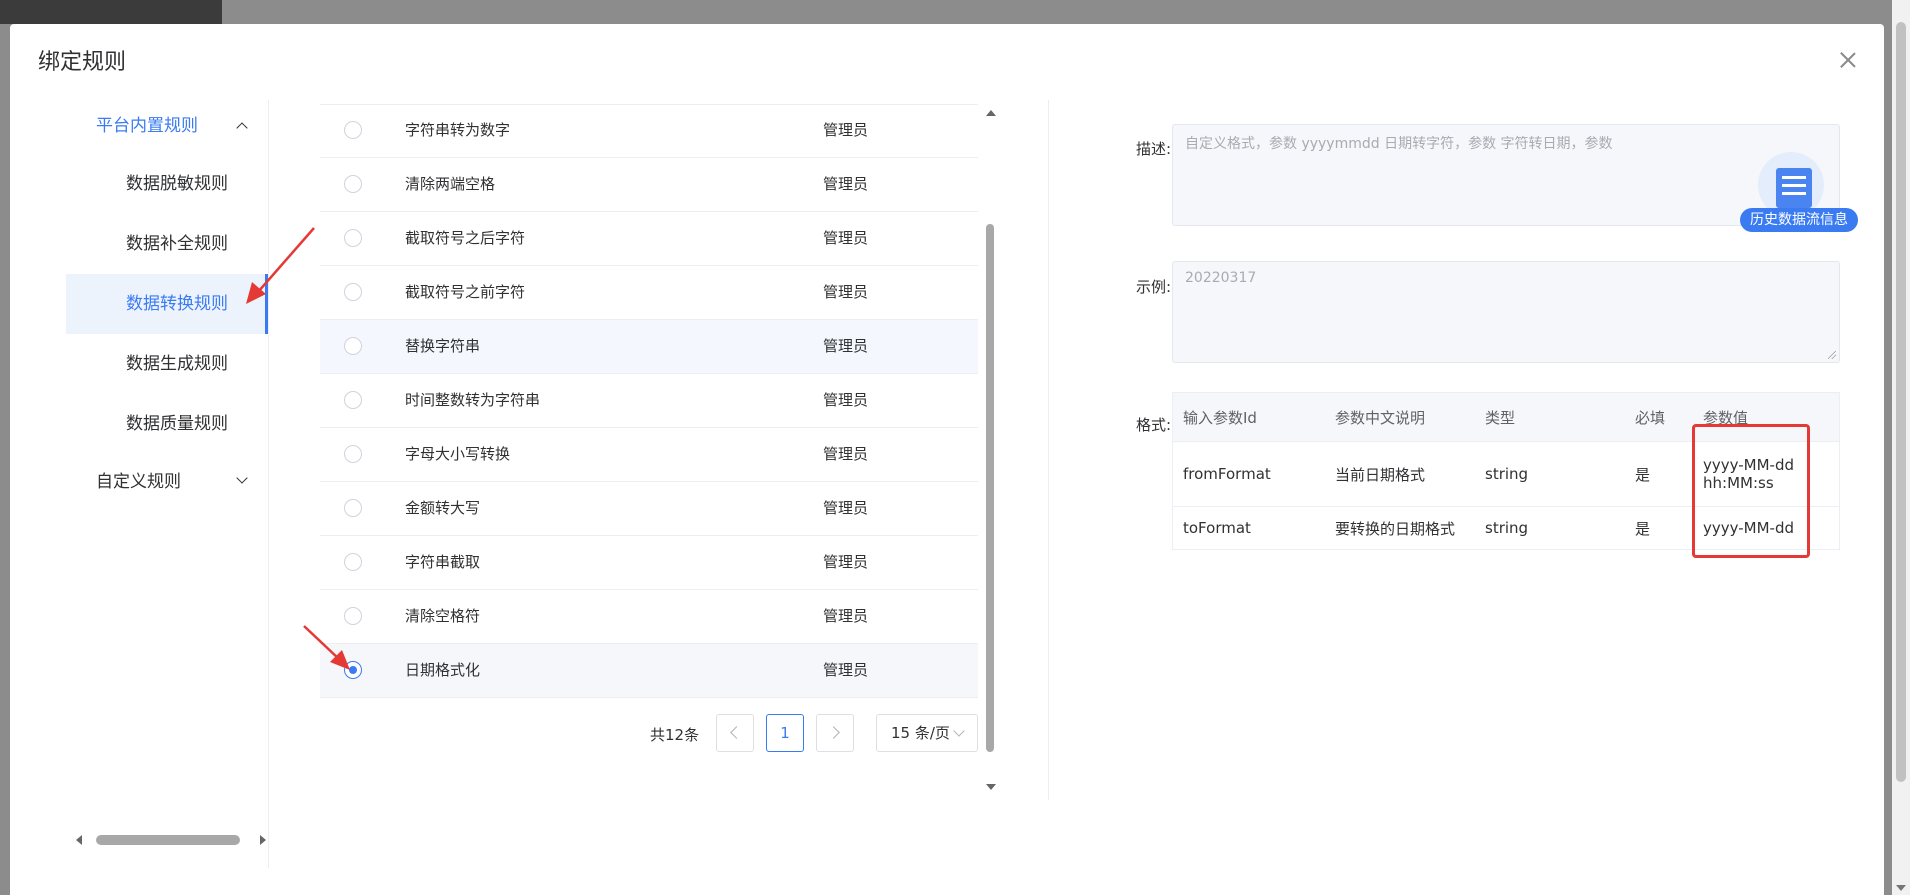 The image size is (1910, 895). I want to click on history-dataflow-label: 历史数据流信息, so click(1799, 220).